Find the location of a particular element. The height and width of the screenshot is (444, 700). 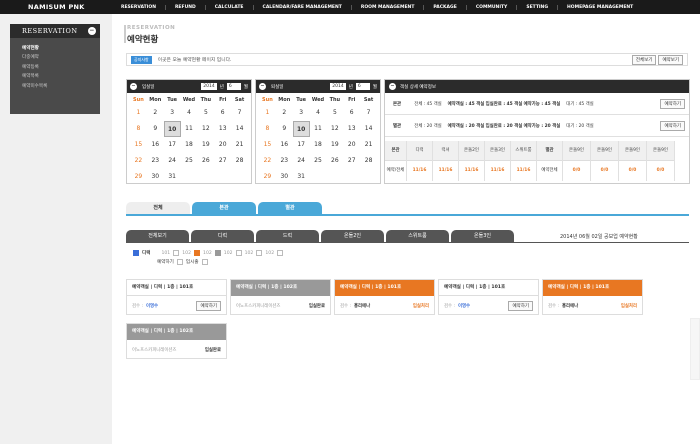

nav-item-room: ROOM MANAGEMENT is located at coordinates (387, 7).